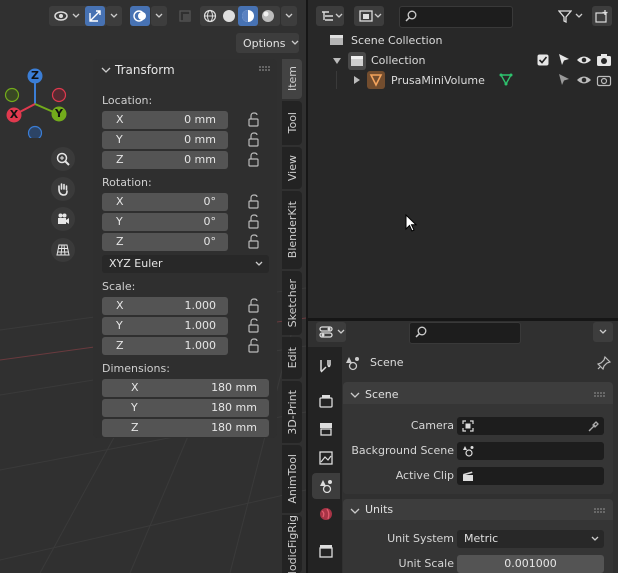 The height and width of the screenshot is (573, 618). I want to click on overlay-toggle-button, so click(140, 16).